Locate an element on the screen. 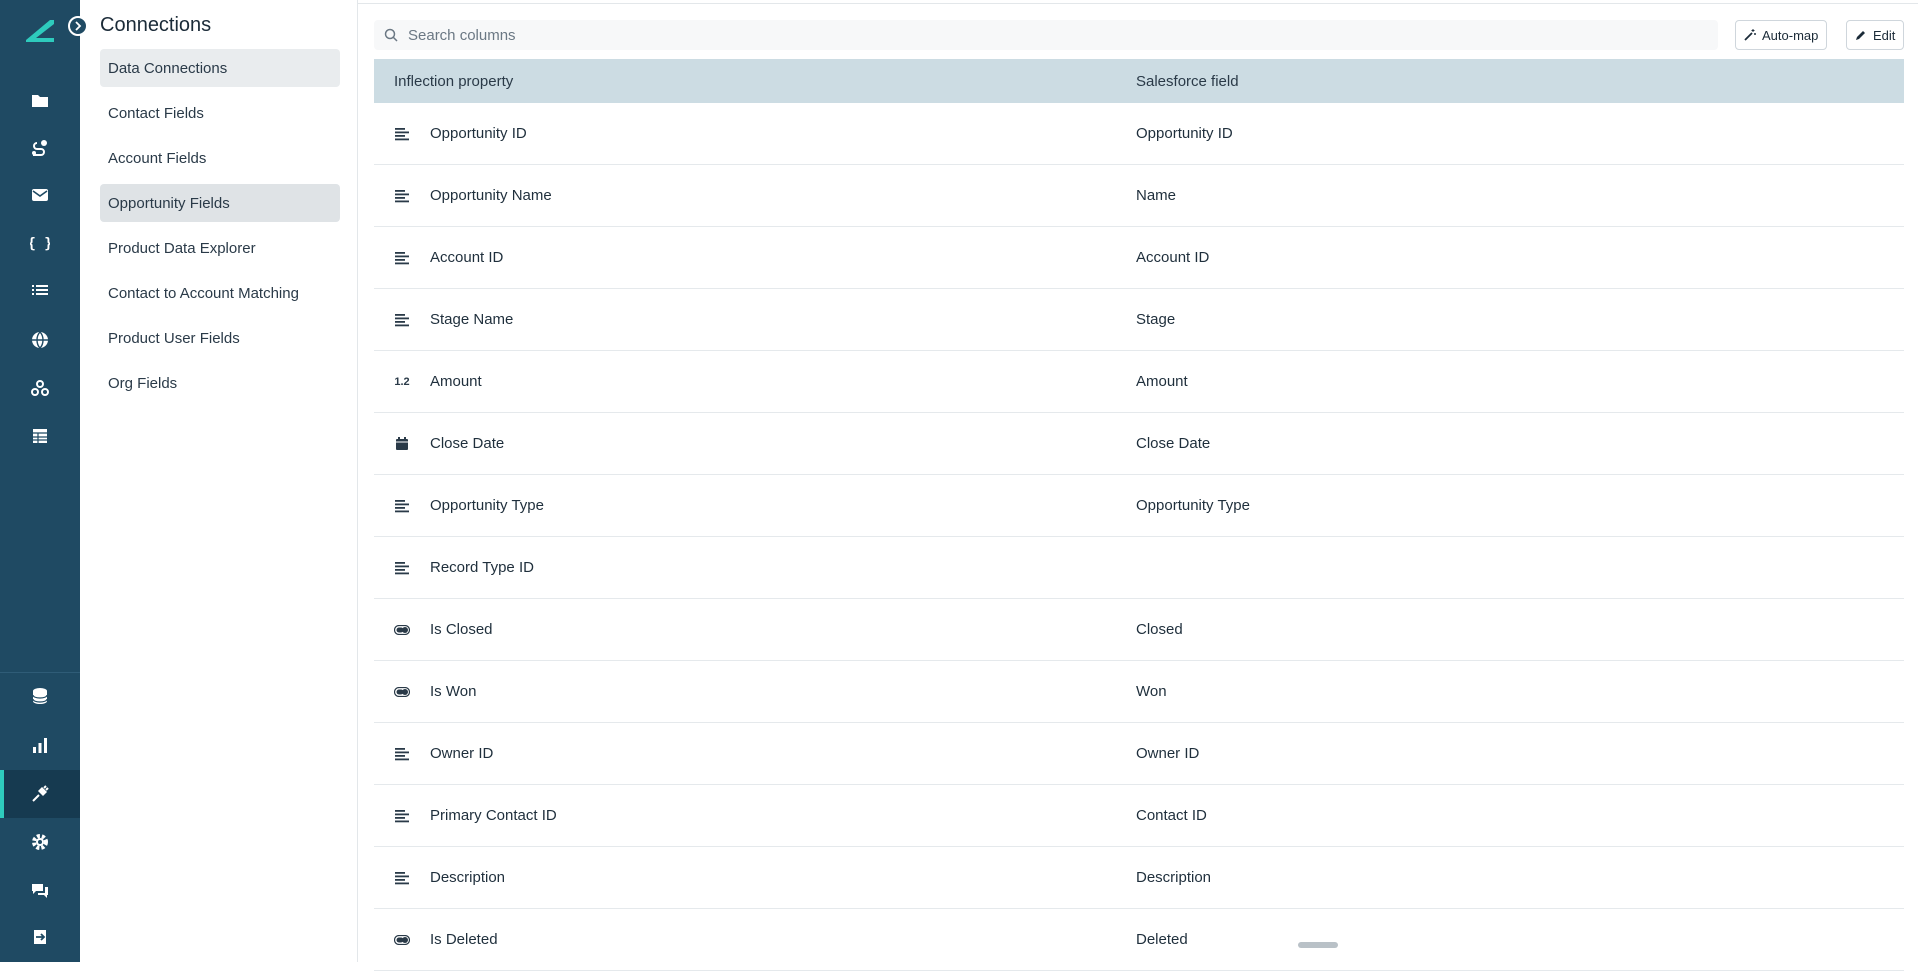 This screenshot has width=1918, height=971. table-row: 1.2 Amount Amount is located at coordinates (1139, 382).